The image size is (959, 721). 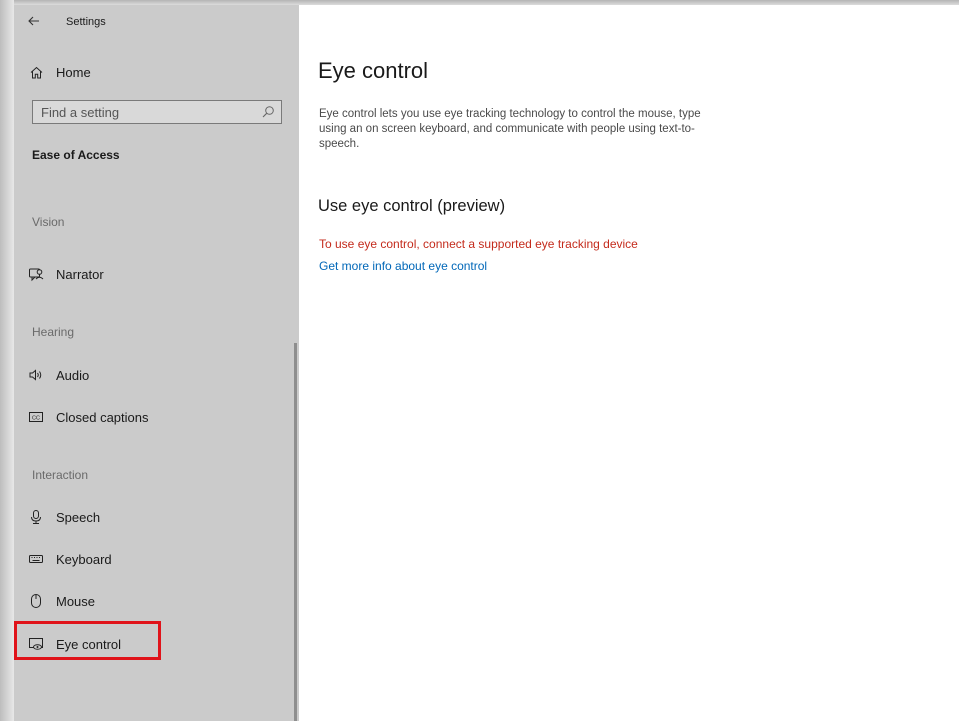 I want to click on group-header-hearing: Hearing, so click(x=53, y=332).